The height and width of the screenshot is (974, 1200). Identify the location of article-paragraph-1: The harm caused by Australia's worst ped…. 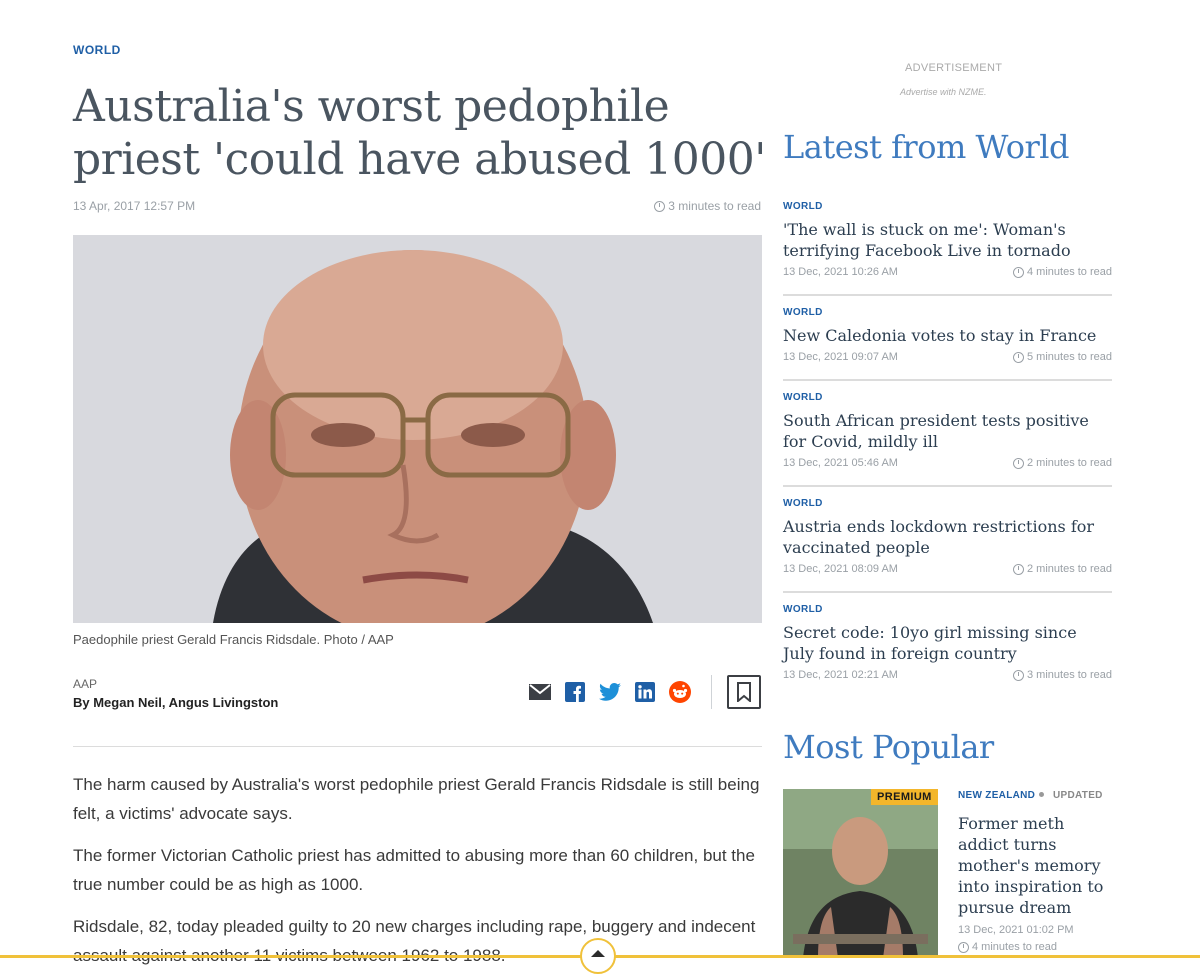
(416, 799).